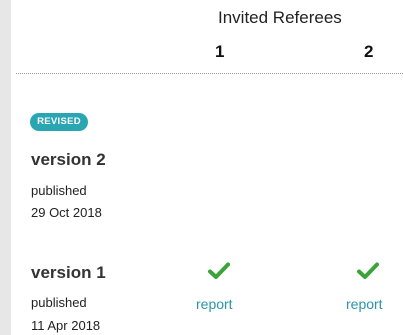 Image resolution: width=403 pixels, height=335 pixels. Describe the element at coordinates (214, 304) in the screenshot. I see `referee-1-report-link: report` at that location.